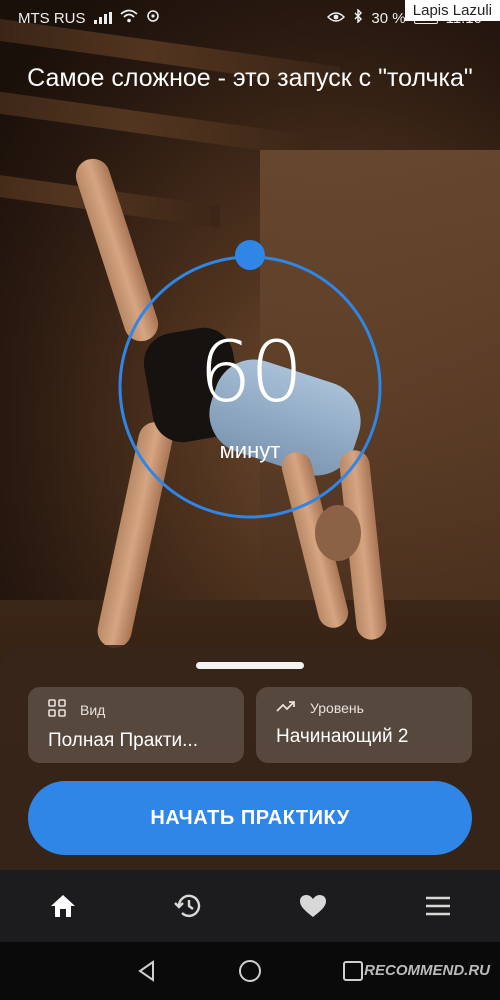  Describe the element at coordinates (427, 970) in the screenshot. I see `corner-watermark: RECOMMEND.RU` at that location.